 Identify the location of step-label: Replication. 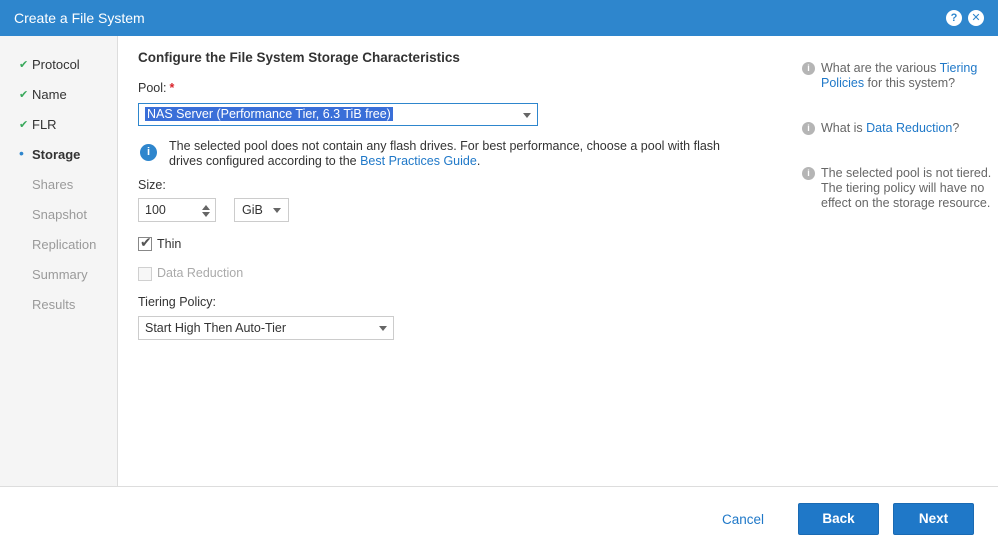
(64, 244).